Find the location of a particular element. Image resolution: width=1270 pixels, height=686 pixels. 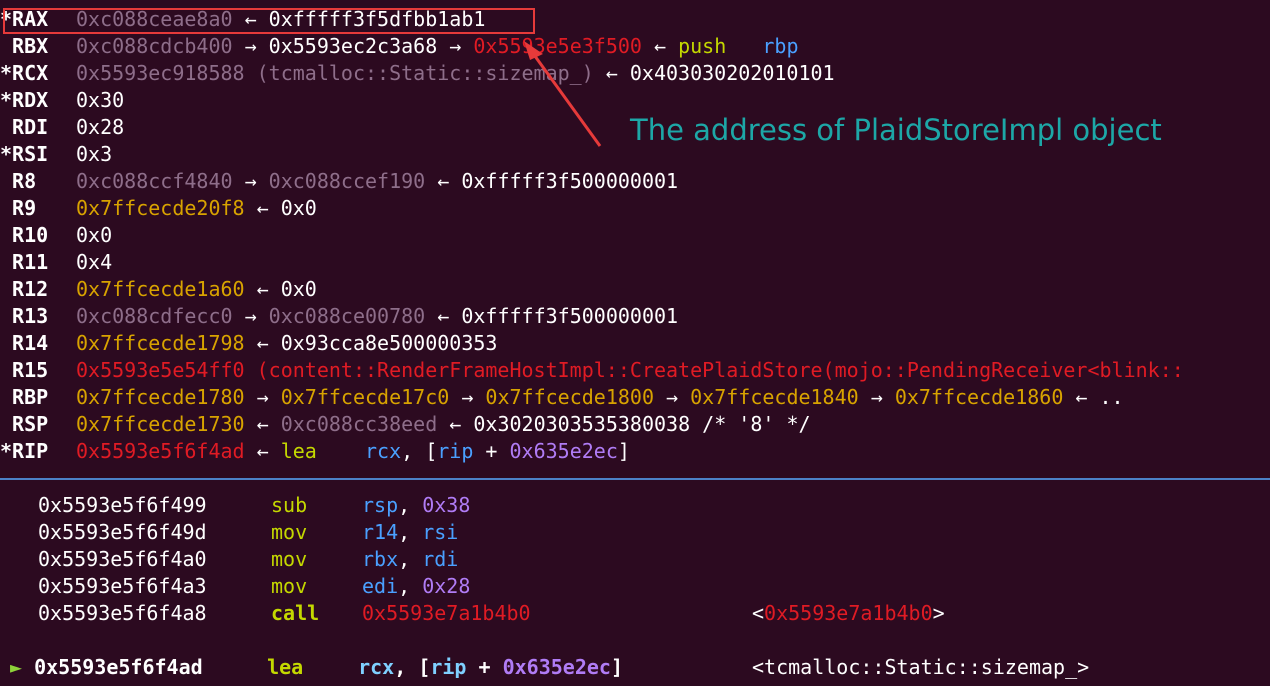

register-name: R9 is located at coordinates (18, 208).